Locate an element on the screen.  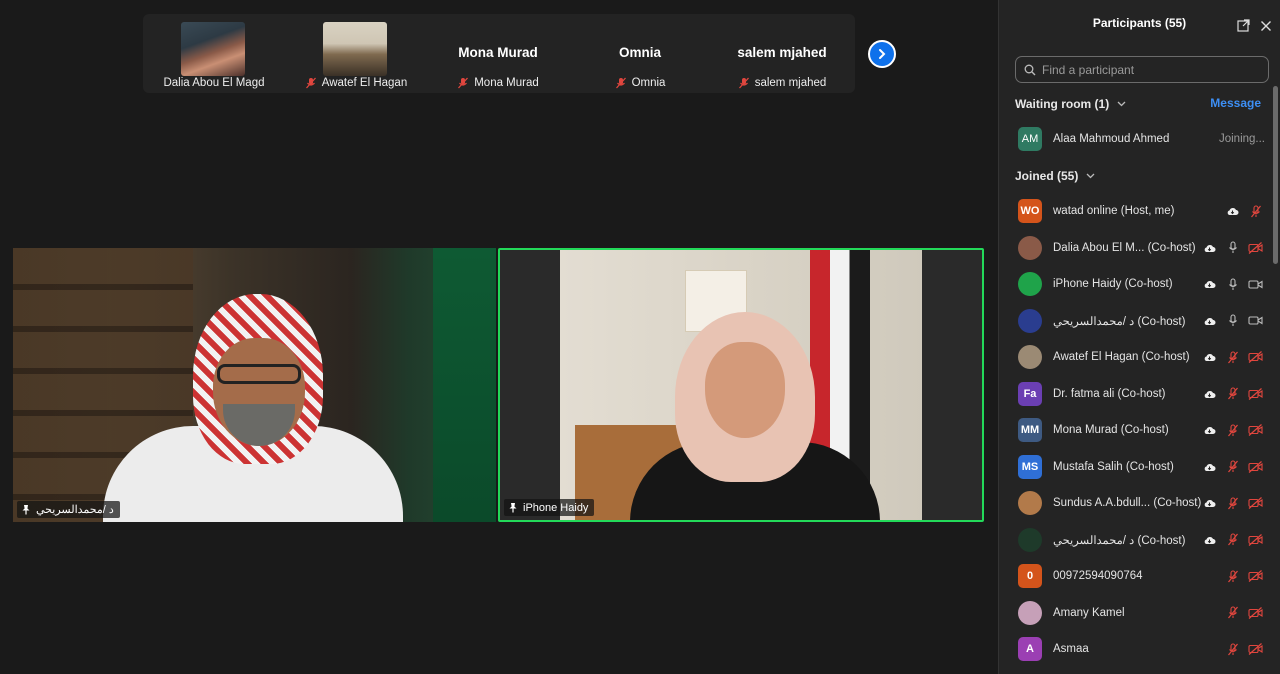
participant-row: Dalia Abou El M... (Co-host) is located at coordinates (1134, 248).